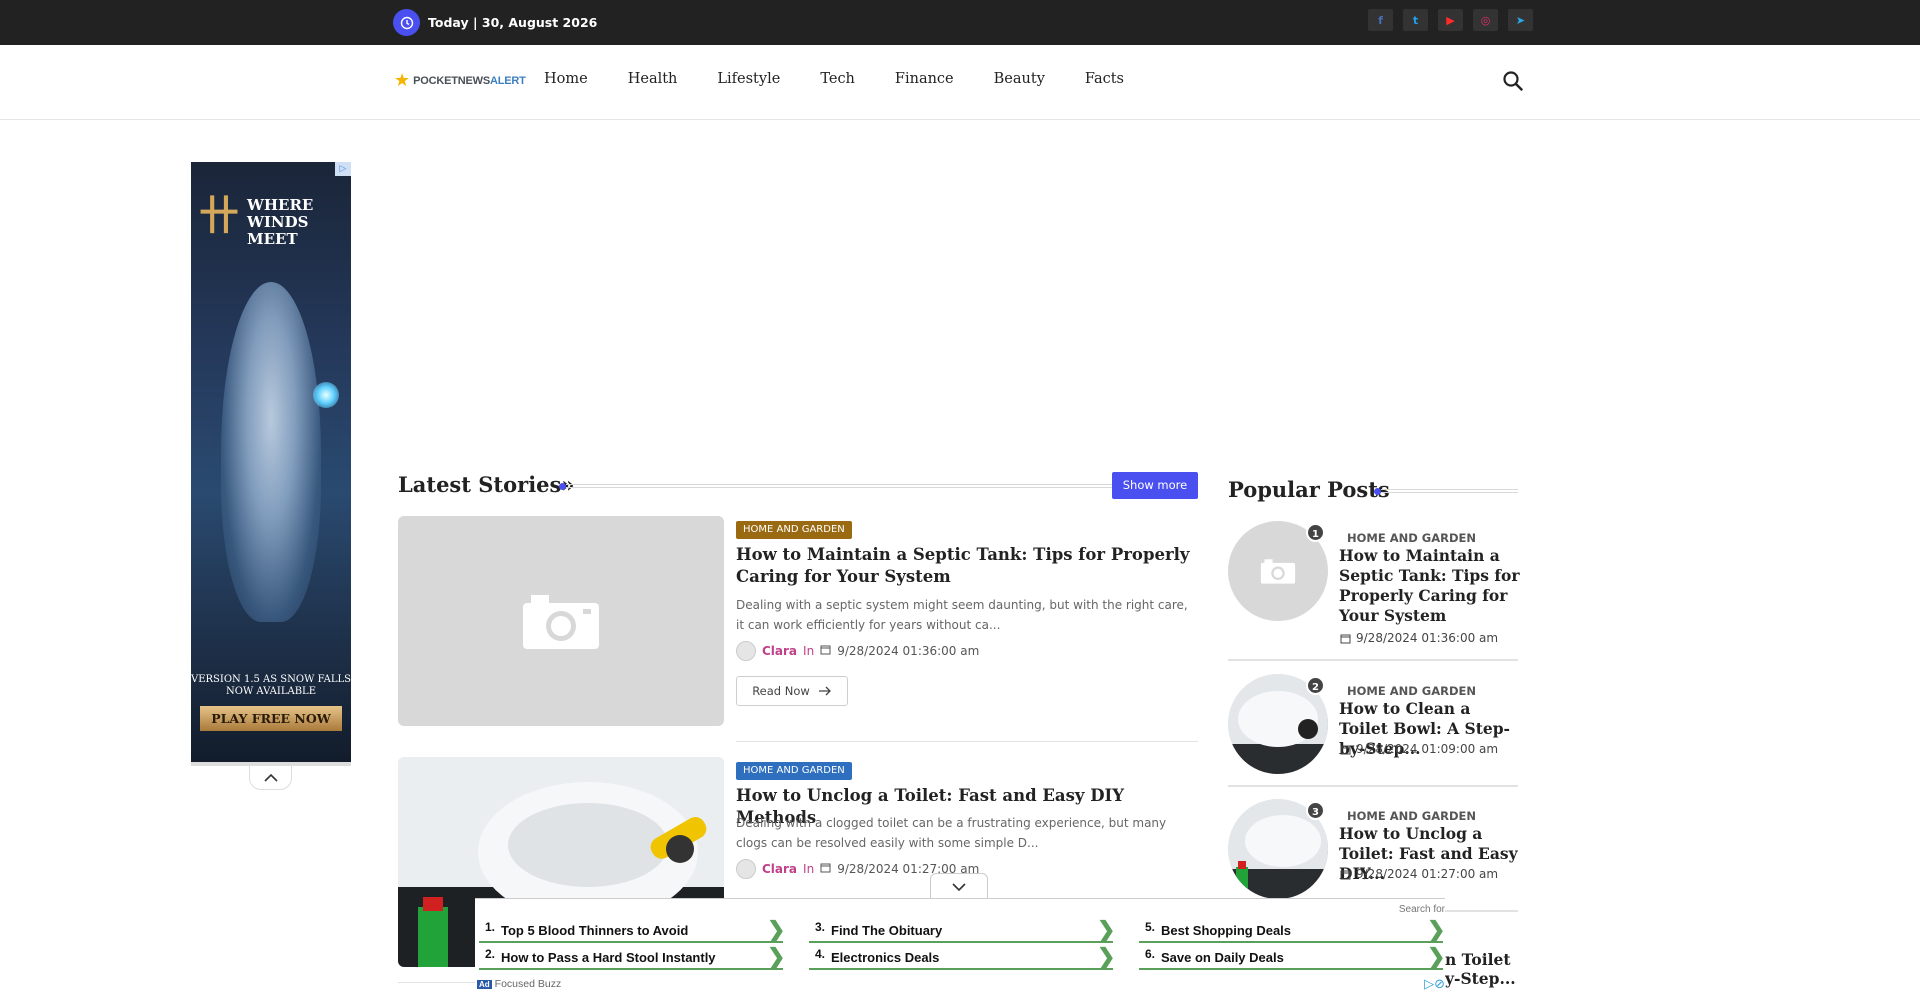 This screenshot has height=993, width=1920. Describe the element at coordinates (486, 484) in the screenshot. I see `latest-stories-heading: Latest Stories»` at that location.